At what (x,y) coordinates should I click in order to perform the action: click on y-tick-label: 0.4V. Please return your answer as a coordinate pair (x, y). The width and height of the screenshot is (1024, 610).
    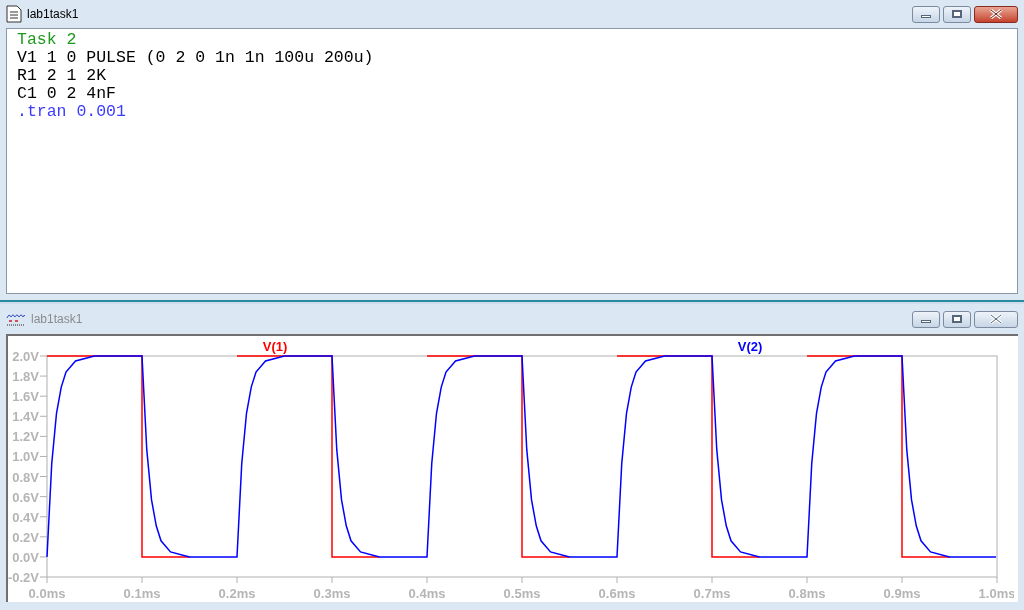
    Looking at the image, I should click on (26, 517).